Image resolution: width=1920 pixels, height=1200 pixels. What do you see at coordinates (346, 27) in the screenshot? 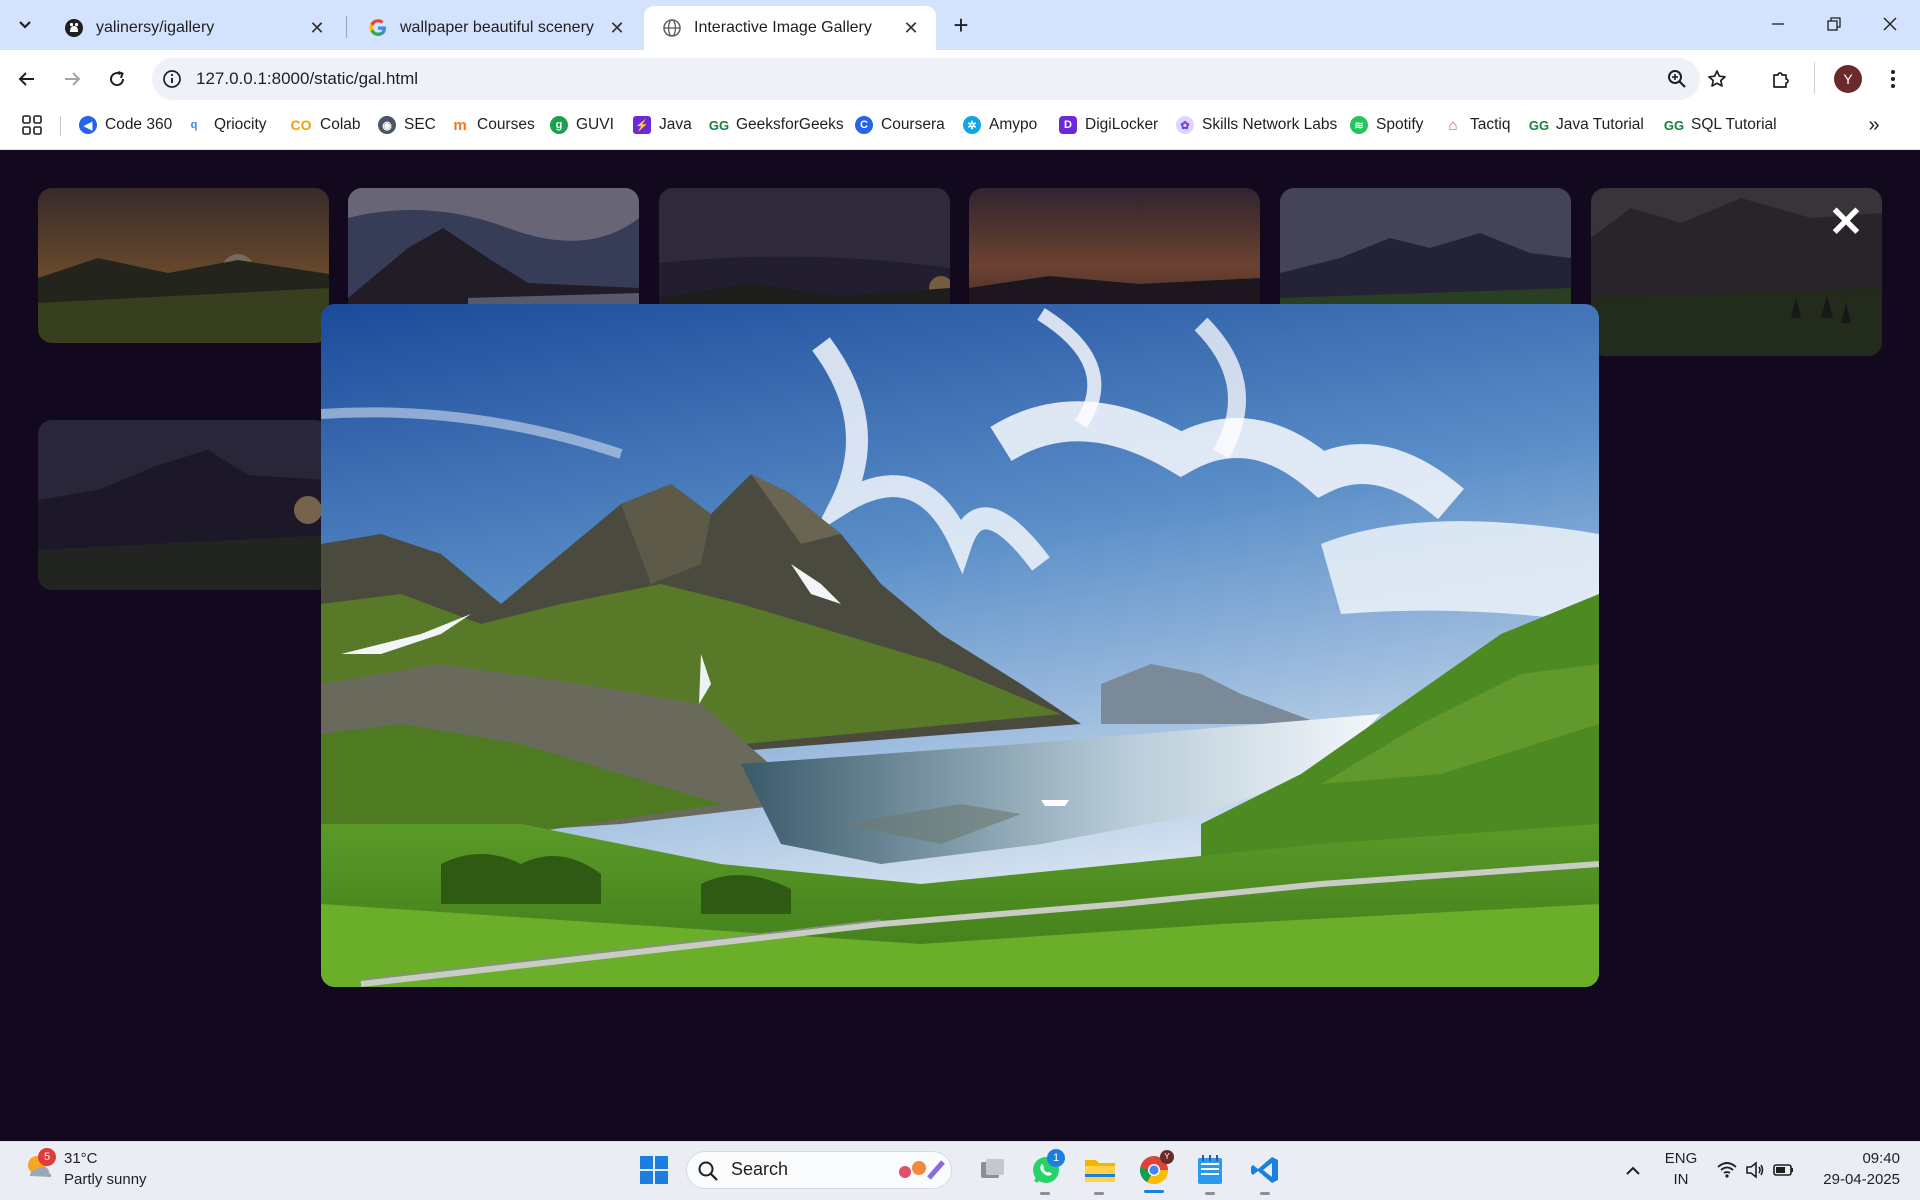
I see `tab-divider` at bounding box center [346, 27].